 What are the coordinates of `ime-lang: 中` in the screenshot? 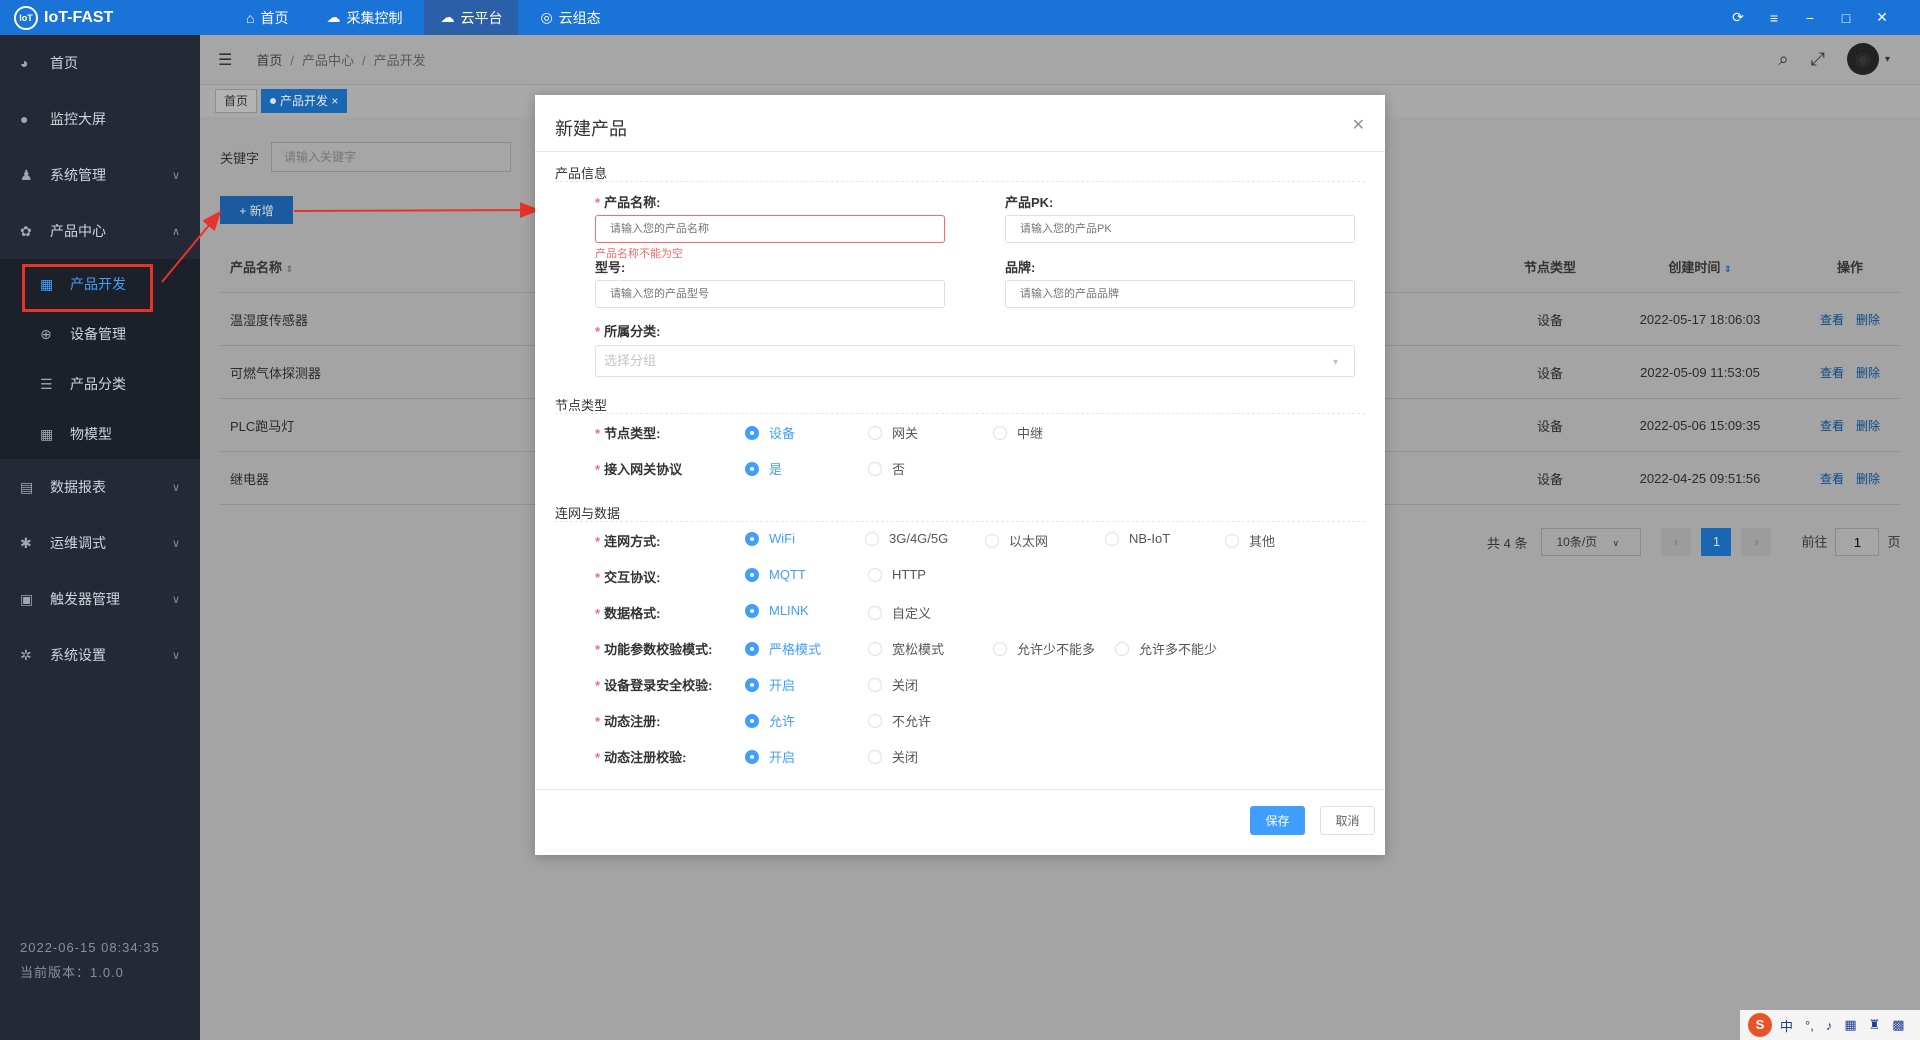 It's located at (1786, 1025).